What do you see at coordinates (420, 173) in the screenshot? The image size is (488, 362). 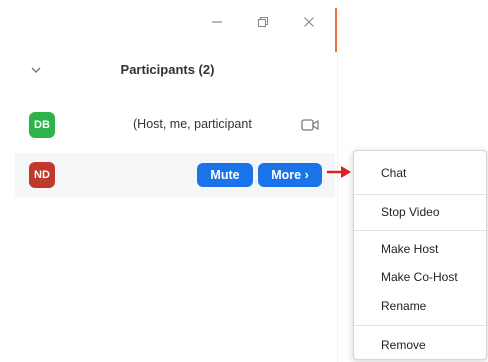 I see `menu-item-chat: Chat` at bounding box center [420, 173].